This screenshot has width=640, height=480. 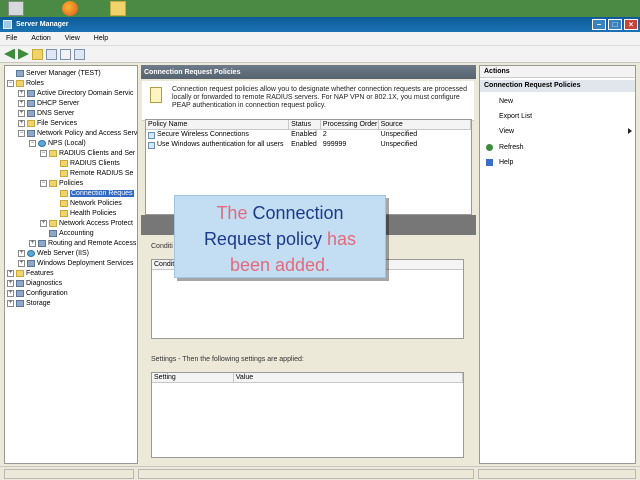 What do you see at coordinates (630, 131) in the screenshot?
I see `submenu-arrow-icon` at bounding box center [630, 131].